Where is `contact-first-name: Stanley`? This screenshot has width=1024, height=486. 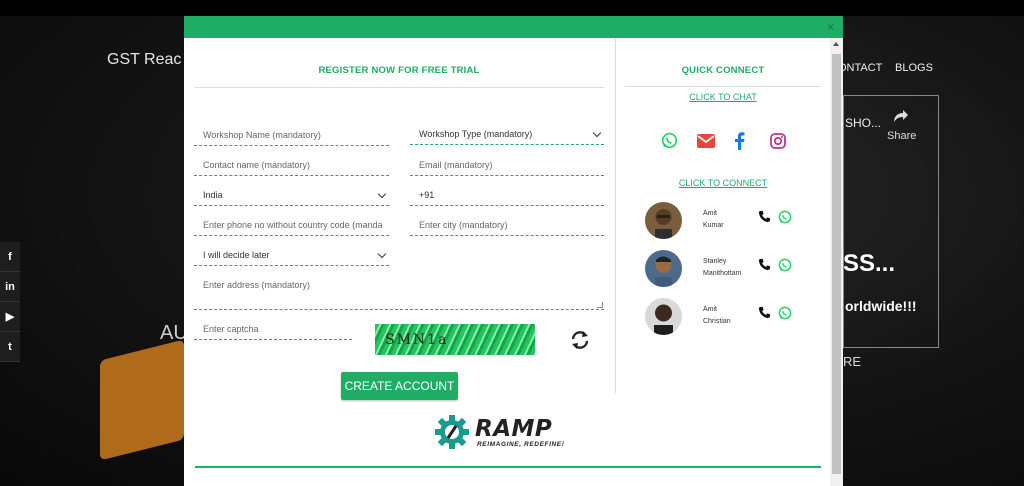
contact-first-name: Stanley is located at coordinates (715, 261).